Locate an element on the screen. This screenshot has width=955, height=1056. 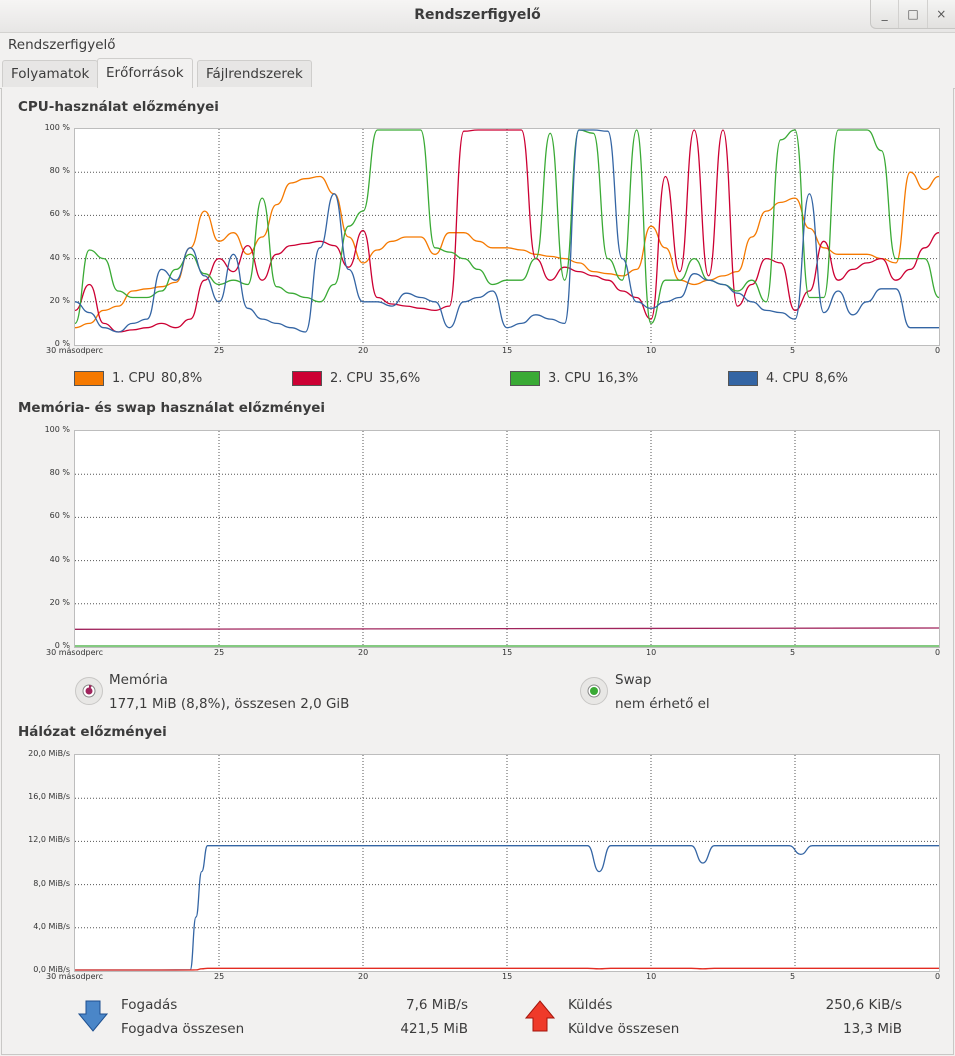
cpu4-color-swatch is located at coordinates (743, 378).